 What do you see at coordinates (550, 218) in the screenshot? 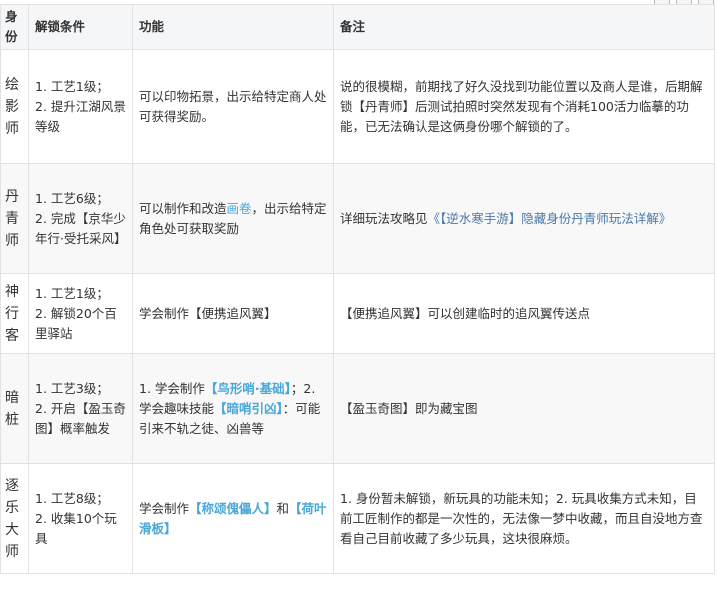
I see `guide-link: 《【逆水寒手游】隐藏身份丹青师玩法详解》` at bounding box center [550, 218].